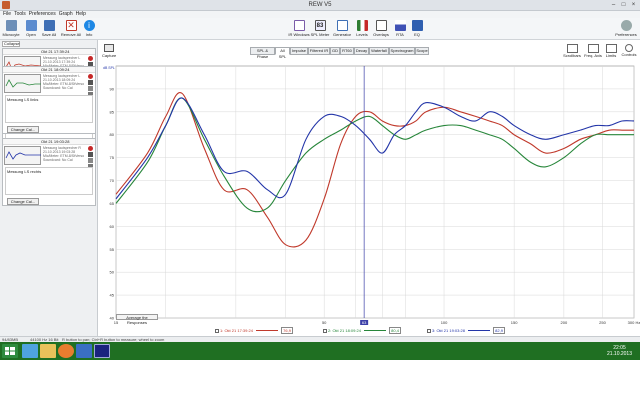  I want to click on y-tick-label: 65, so click(112, 203).